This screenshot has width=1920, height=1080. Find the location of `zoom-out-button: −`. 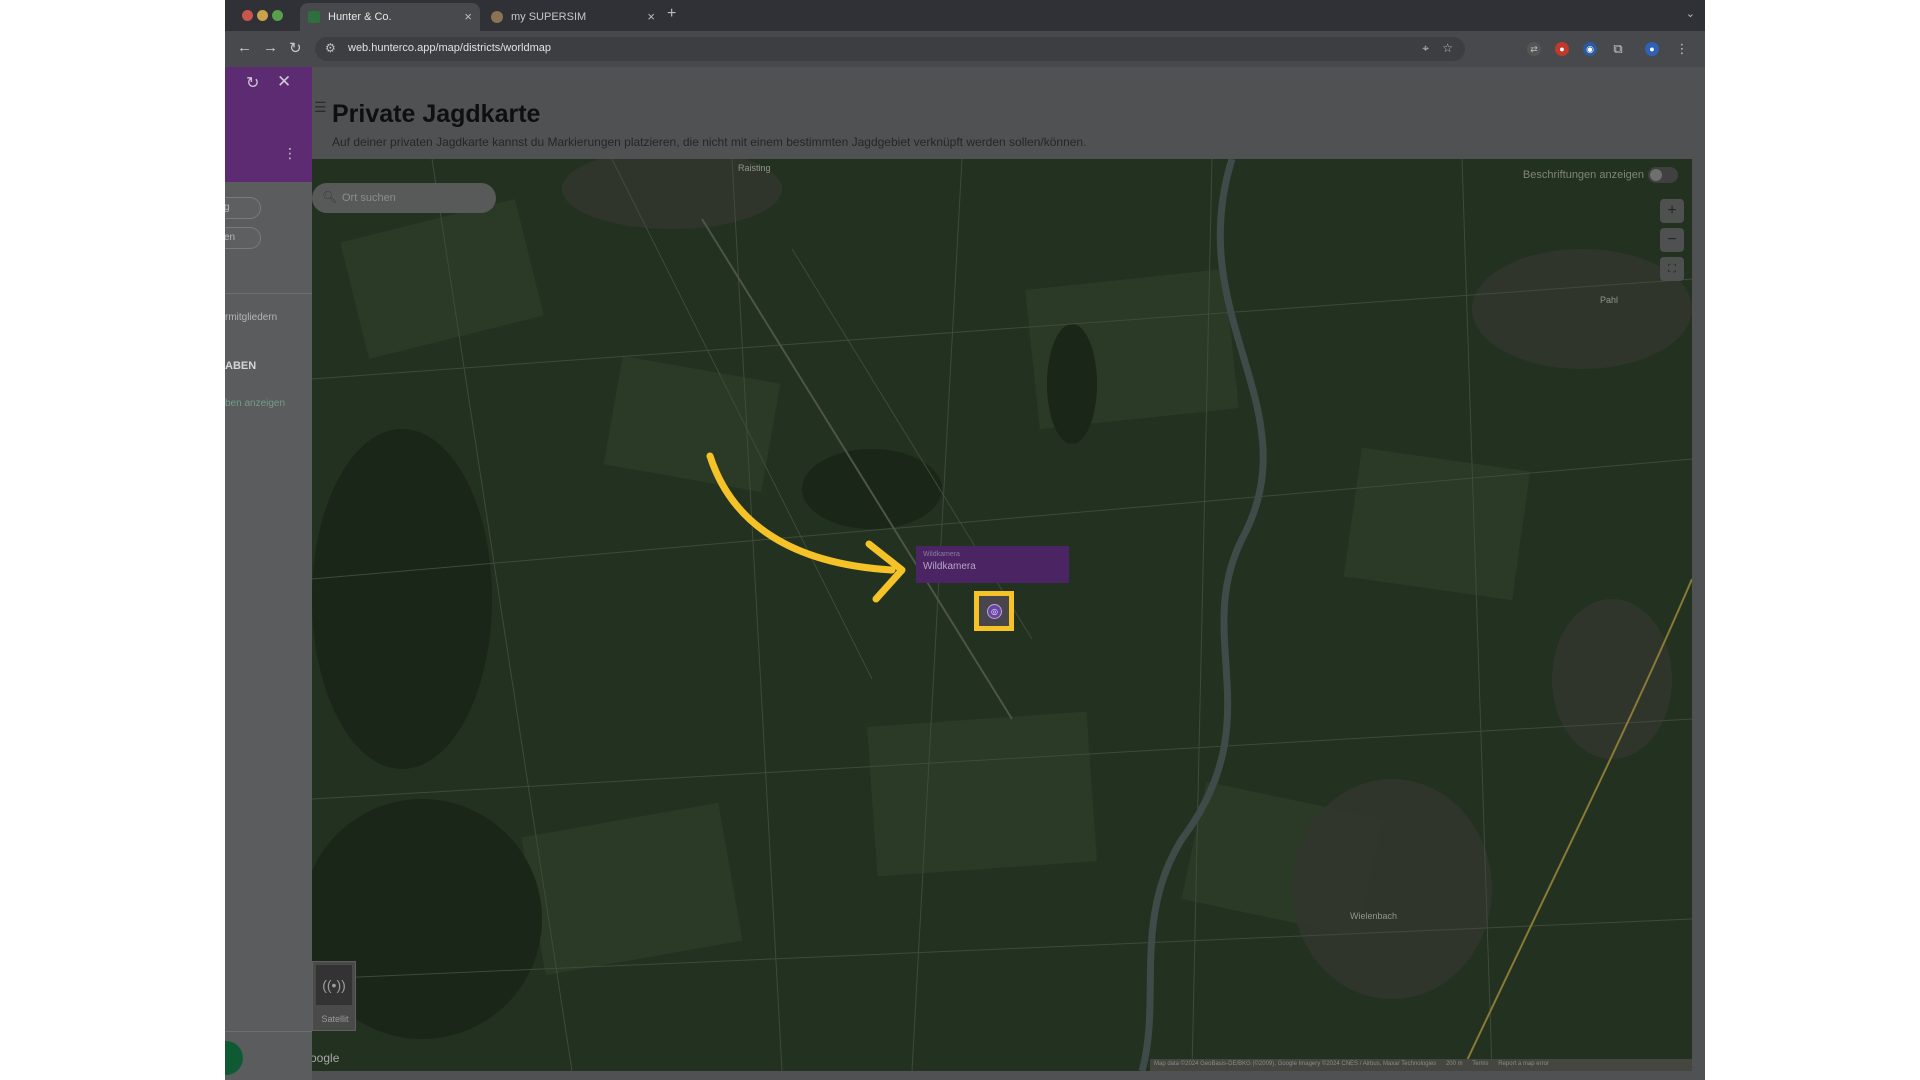

zoom-out-button: − is located at coordinates (1672, 240).